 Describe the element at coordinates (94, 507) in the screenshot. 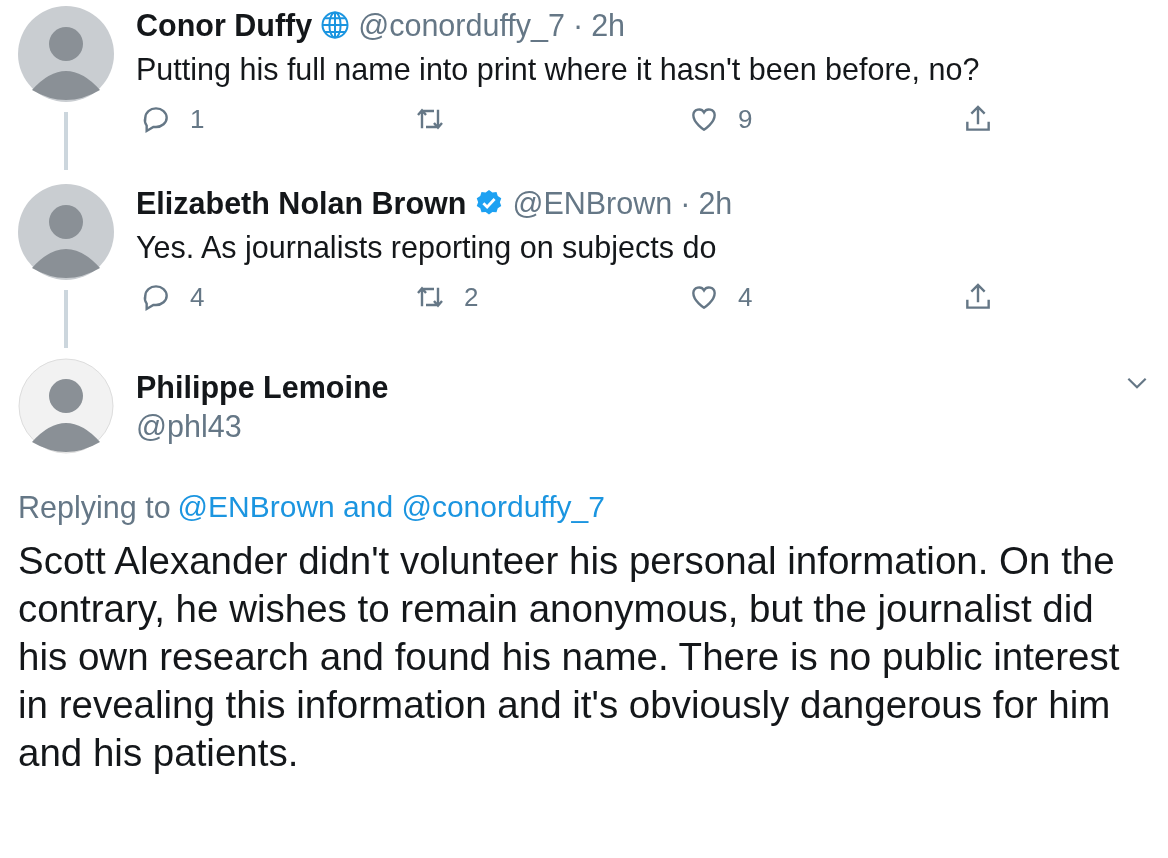

I see `replying-label: Replying to` at that location.